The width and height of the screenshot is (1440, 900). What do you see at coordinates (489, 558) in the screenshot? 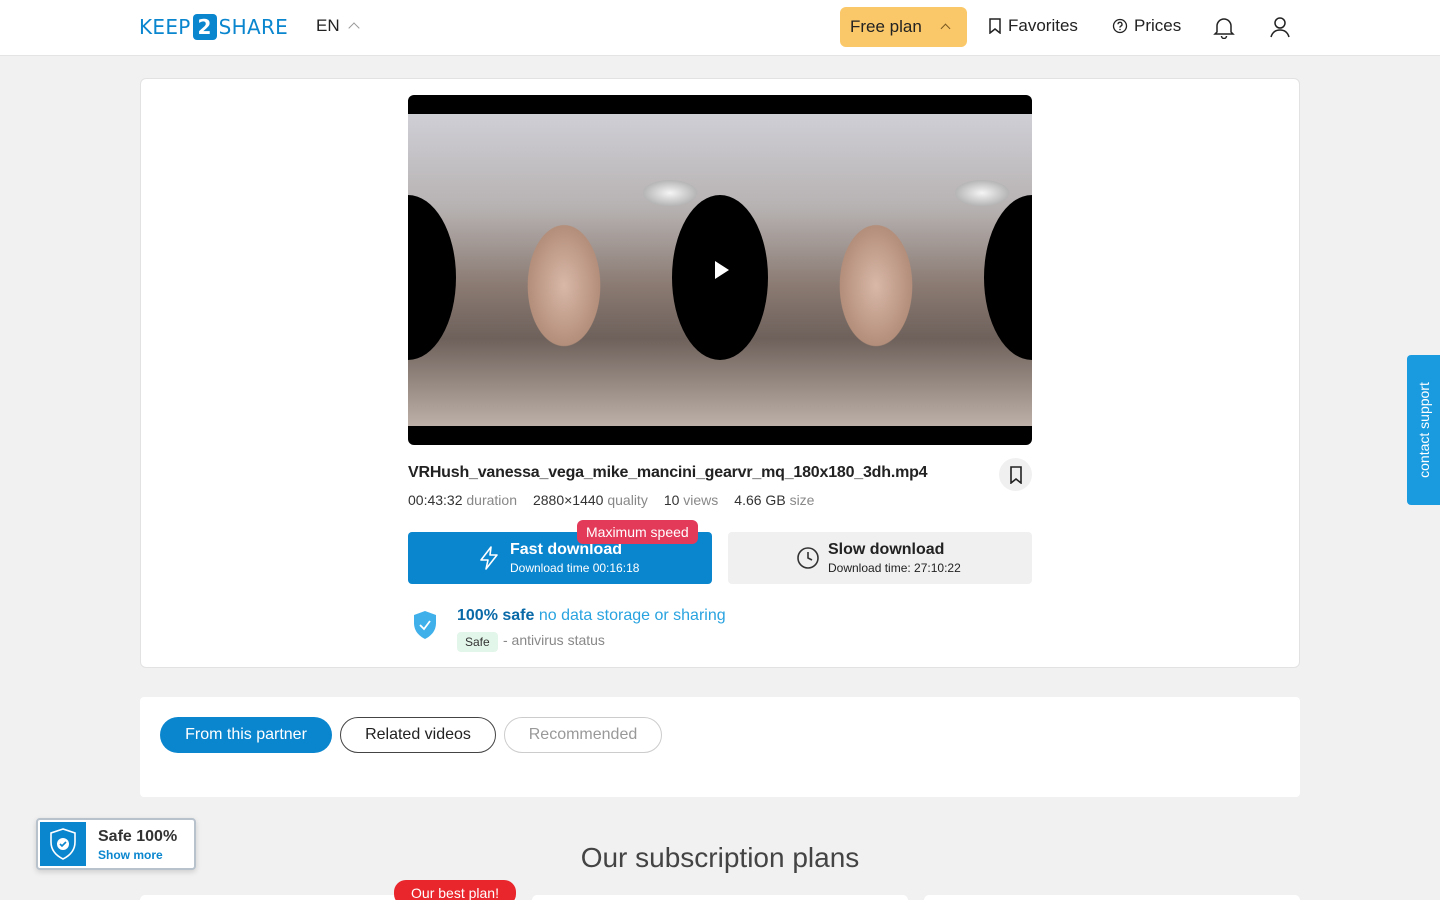
I see `lightning-icon` at bounding box center [489, 558].